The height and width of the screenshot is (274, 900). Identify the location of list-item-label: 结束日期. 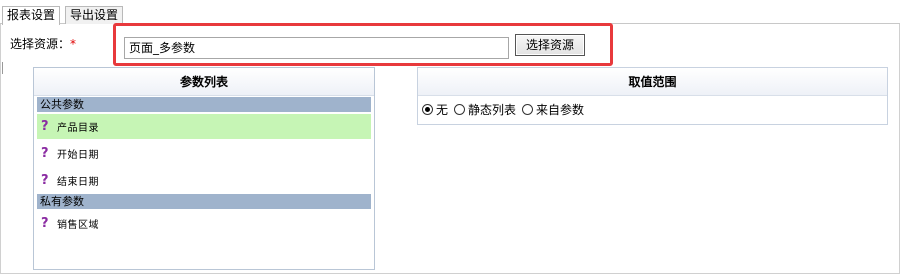
(78, 182).